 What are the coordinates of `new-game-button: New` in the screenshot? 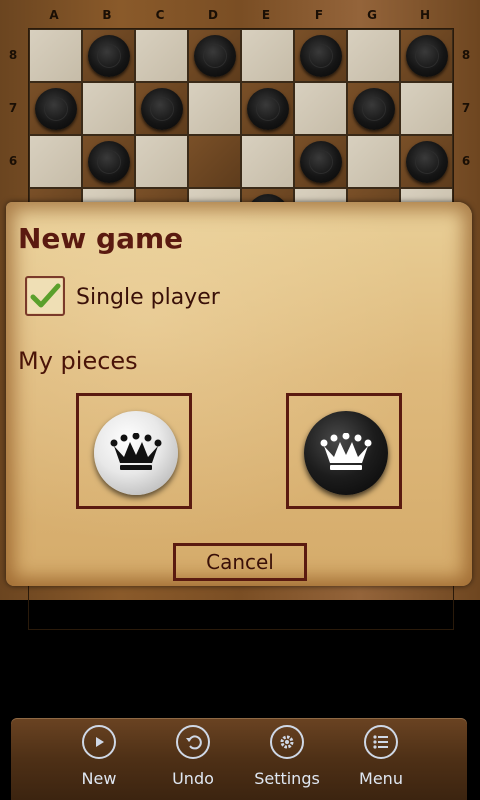 It's located at (99, 759).